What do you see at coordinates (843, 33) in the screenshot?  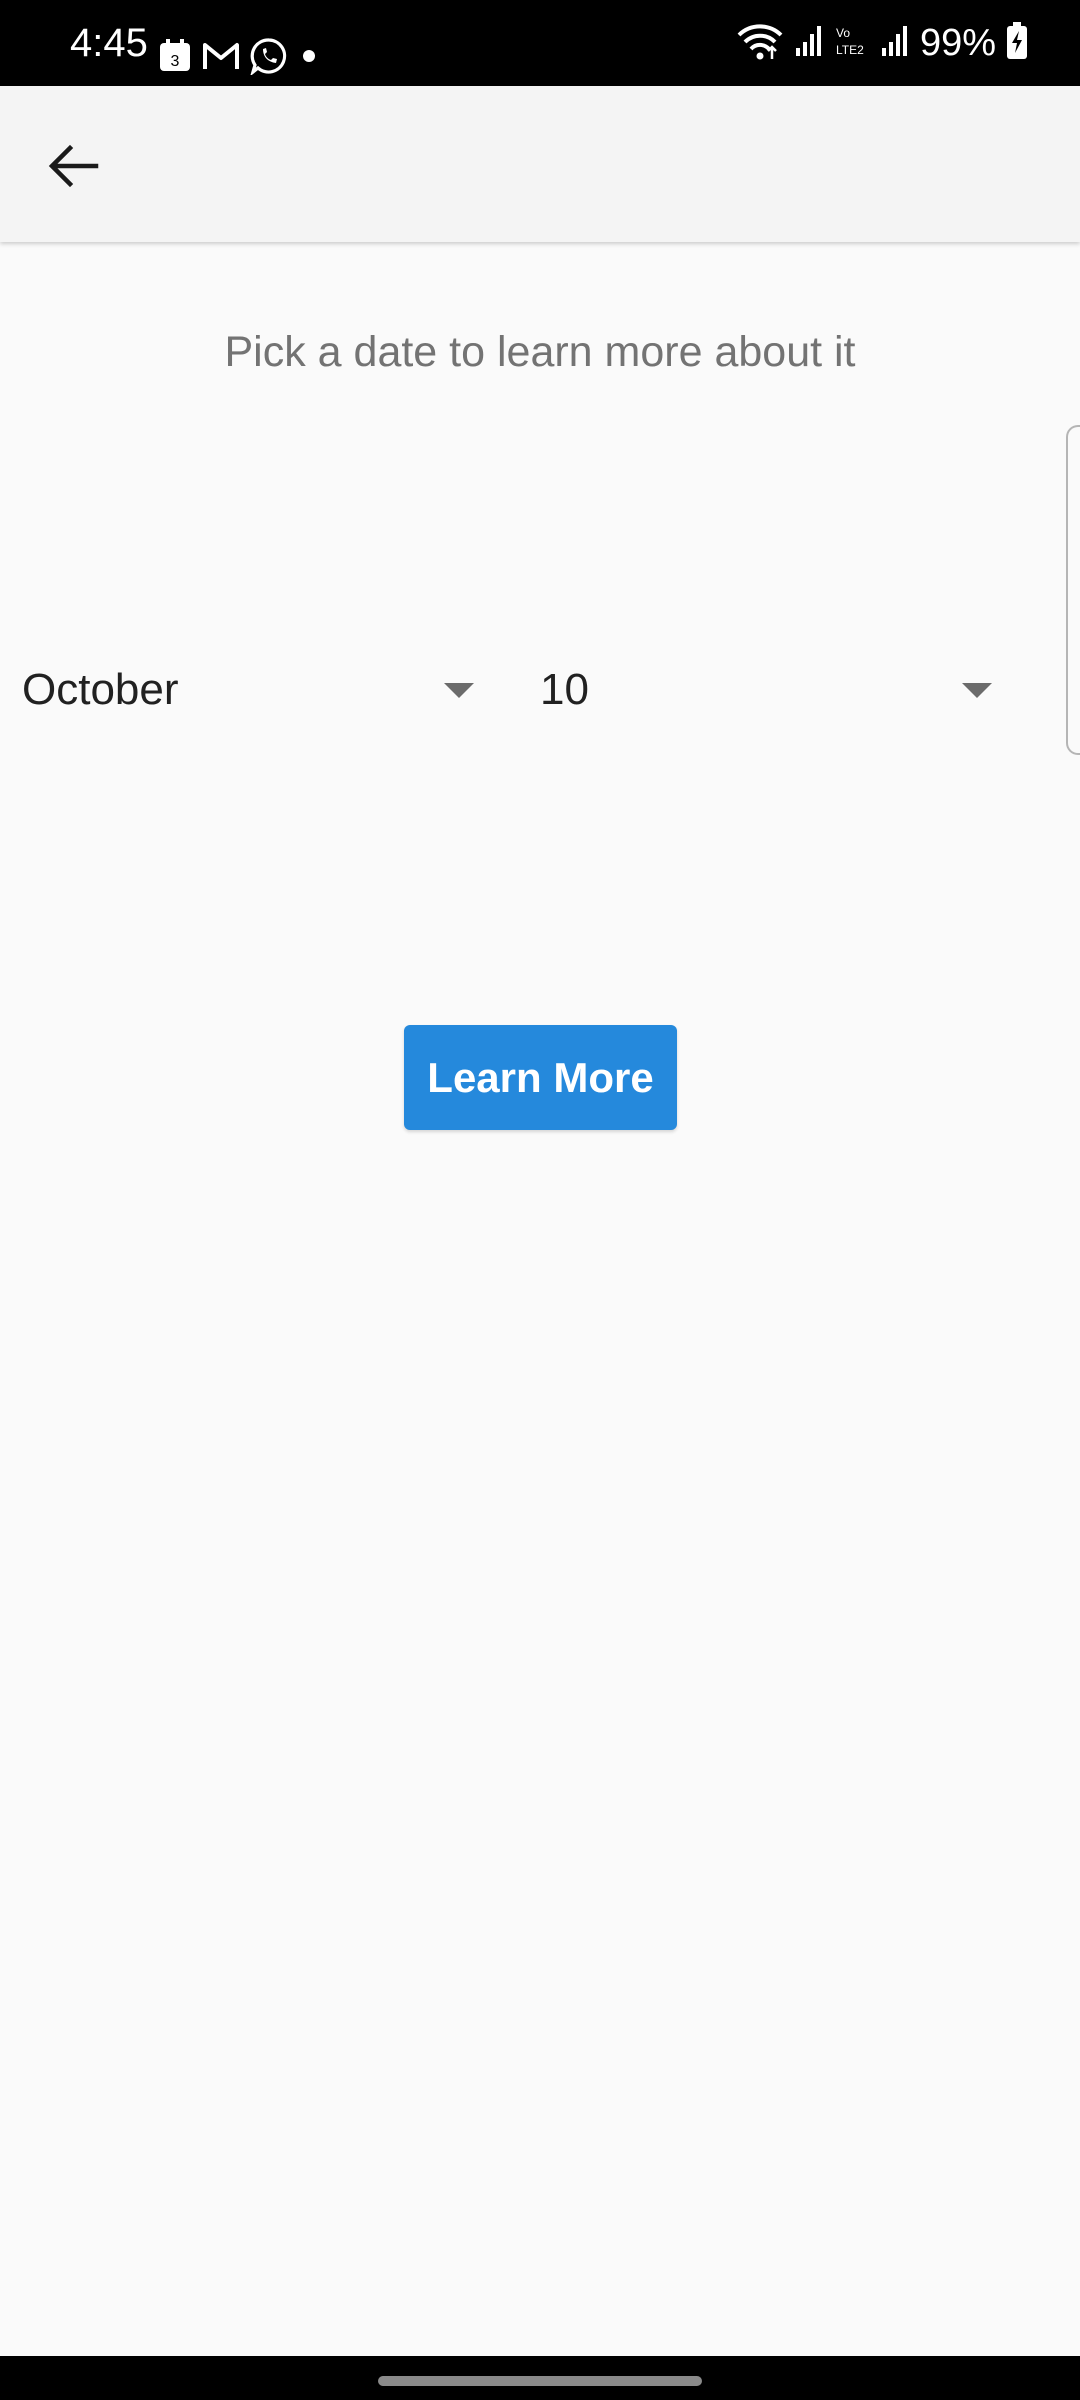 I see `svg-text: Vo` at bounding box center [843, 33].